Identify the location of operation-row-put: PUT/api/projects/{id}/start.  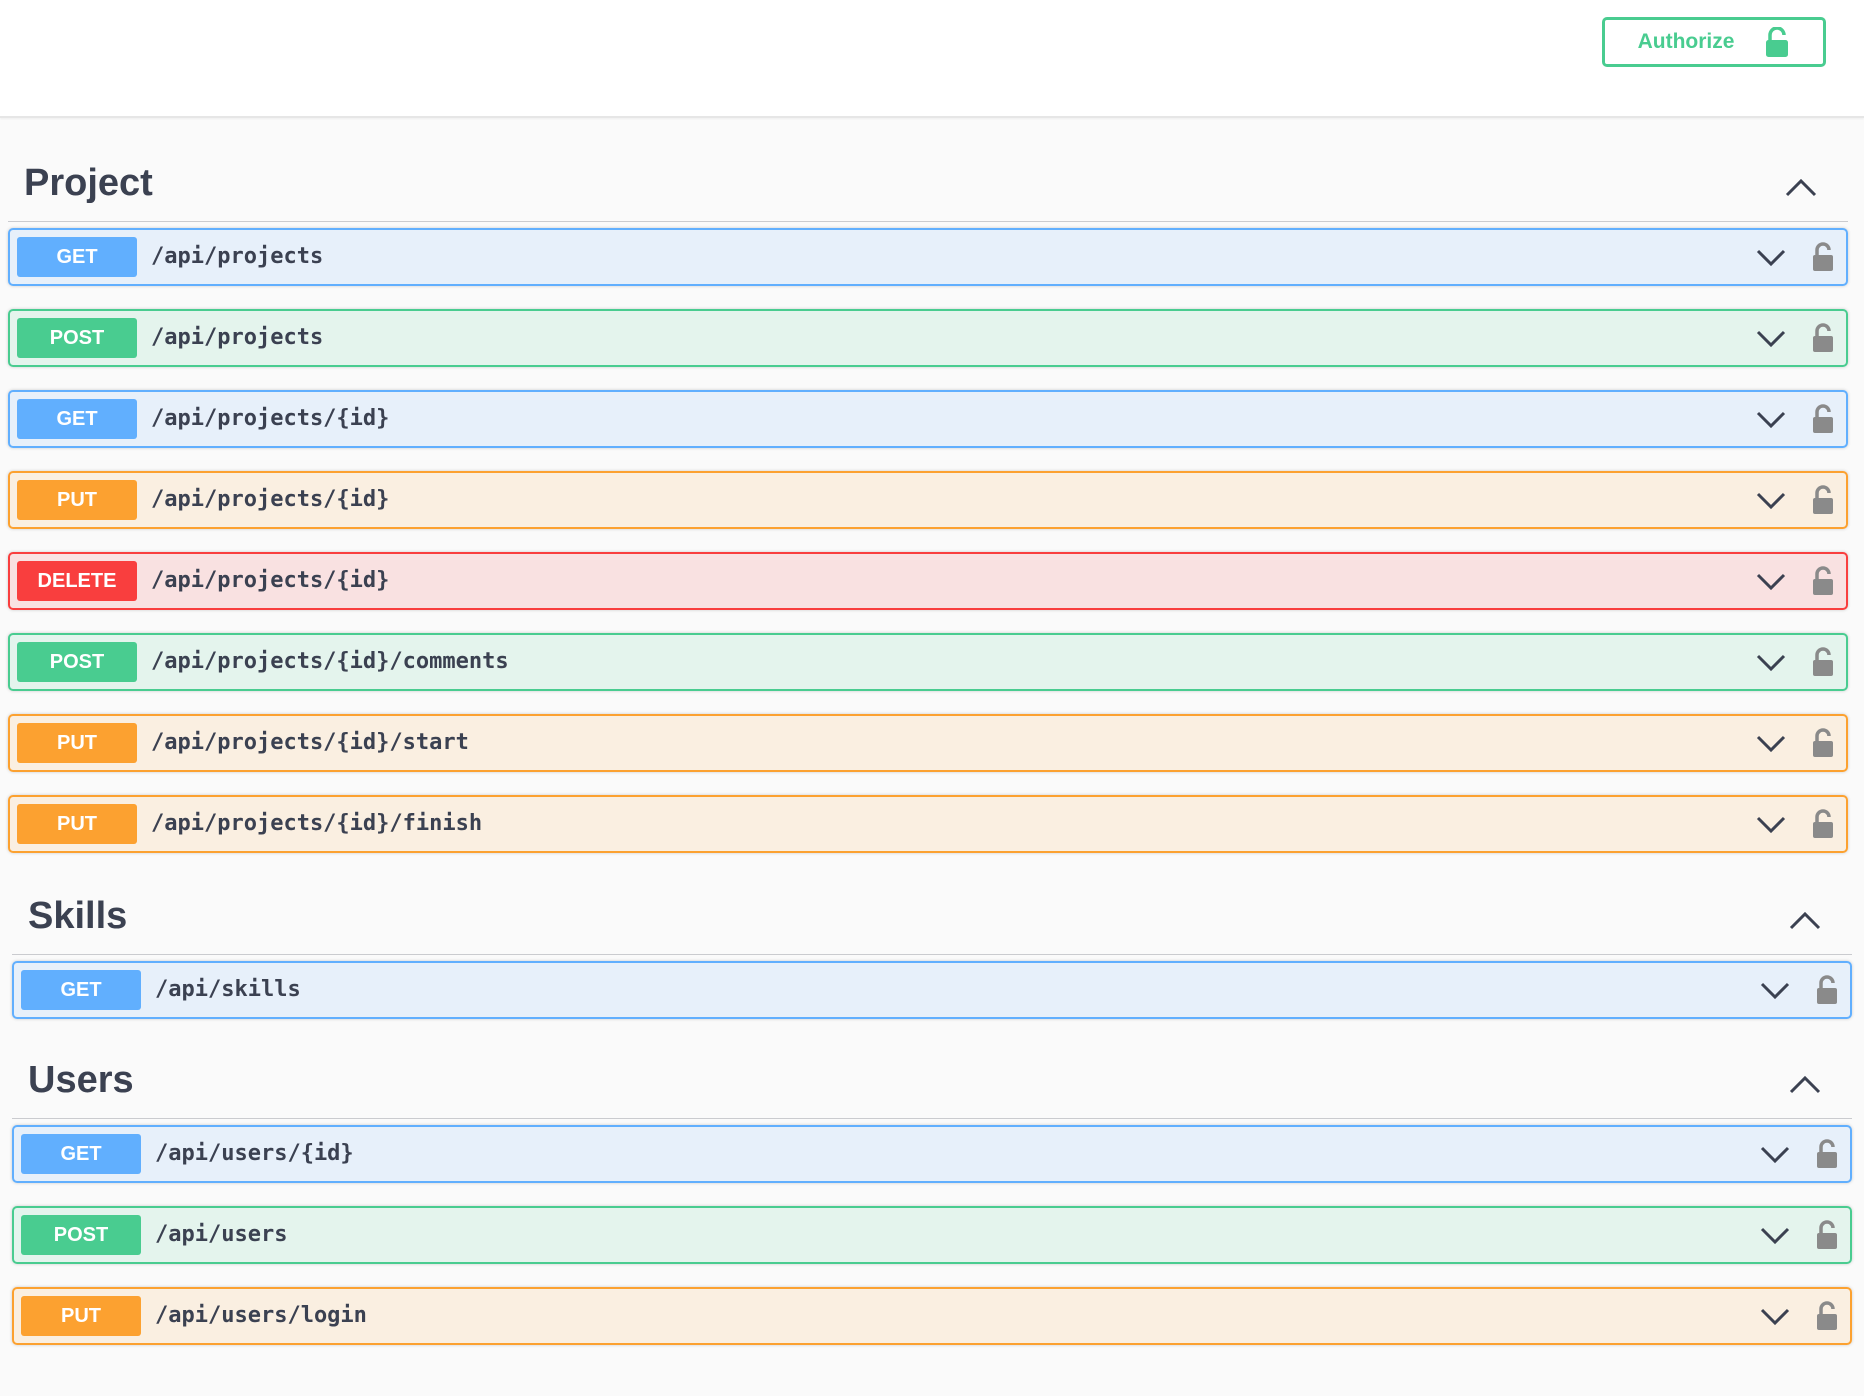
(928, 743).